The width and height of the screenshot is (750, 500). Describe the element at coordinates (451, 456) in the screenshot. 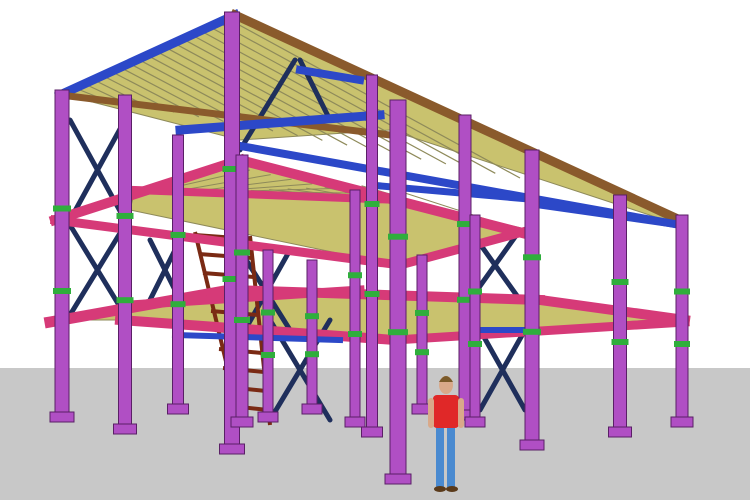

I see `person-leg-right` at that location.